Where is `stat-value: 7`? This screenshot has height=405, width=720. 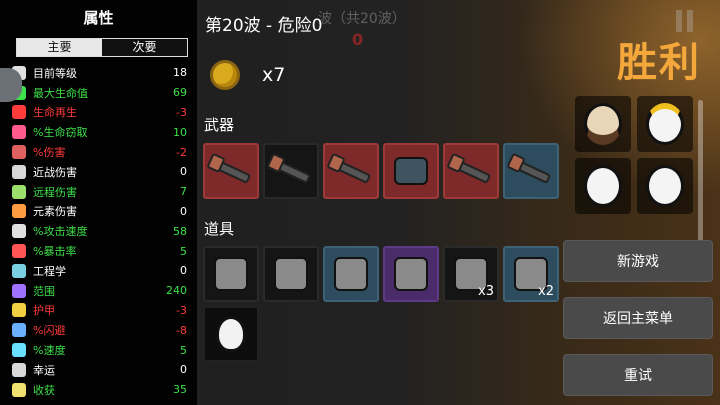 stat-value: 7 is located at coordinates (183, 192).